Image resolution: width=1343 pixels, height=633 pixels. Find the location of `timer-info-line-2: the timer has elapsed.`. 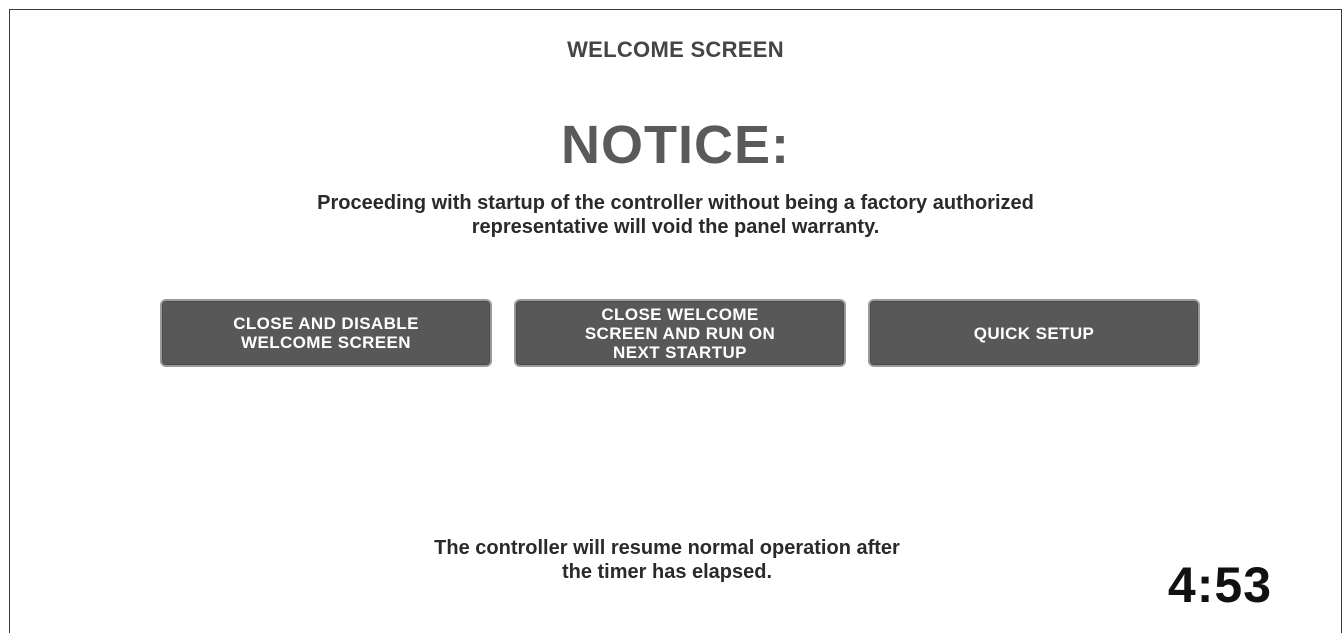

timer-info-line-2: the timer has elapsed. is located at coordinates (667, 572).